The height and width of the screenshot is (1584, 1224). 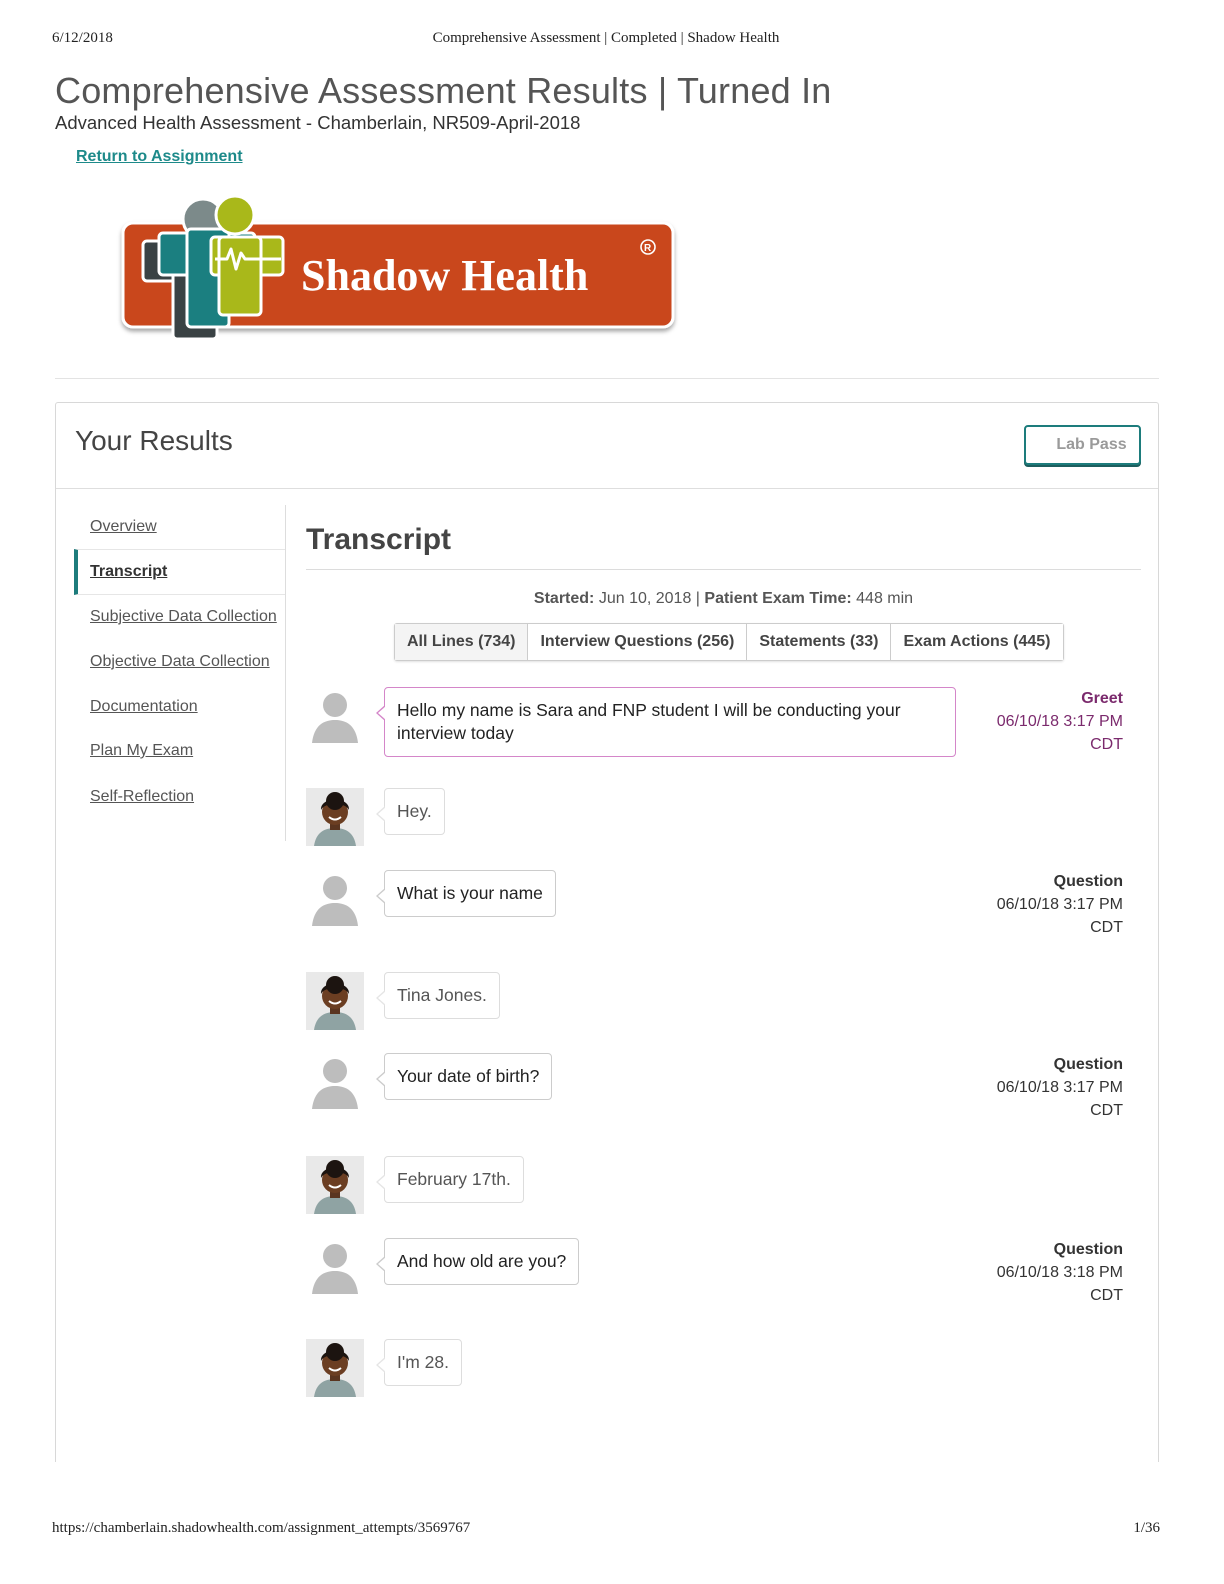 I want to click on message-bubble: Hey., so click(x=410, y=811).